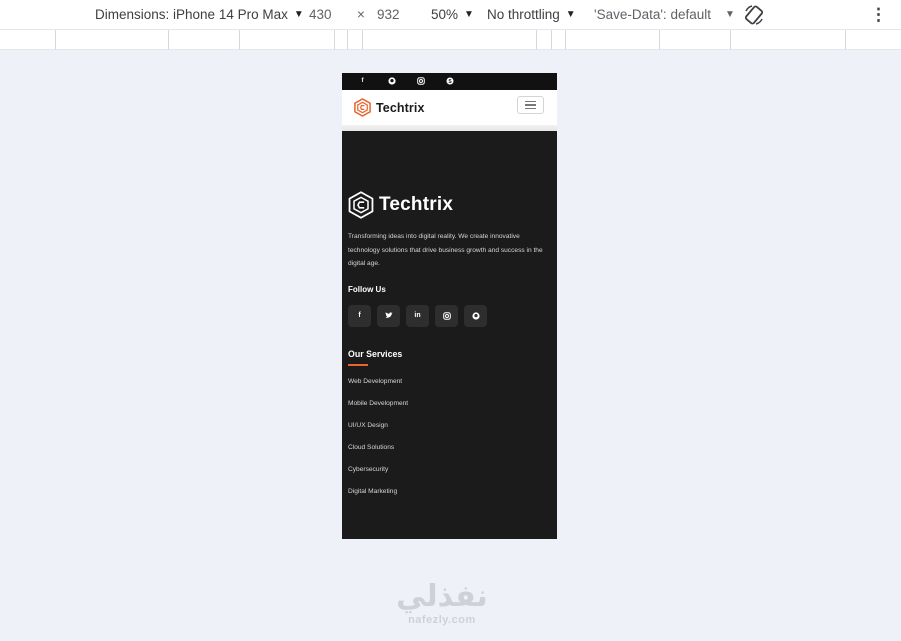 The image size is (901, 641). I want to click on menu-toggle-button, so click(530, 105).